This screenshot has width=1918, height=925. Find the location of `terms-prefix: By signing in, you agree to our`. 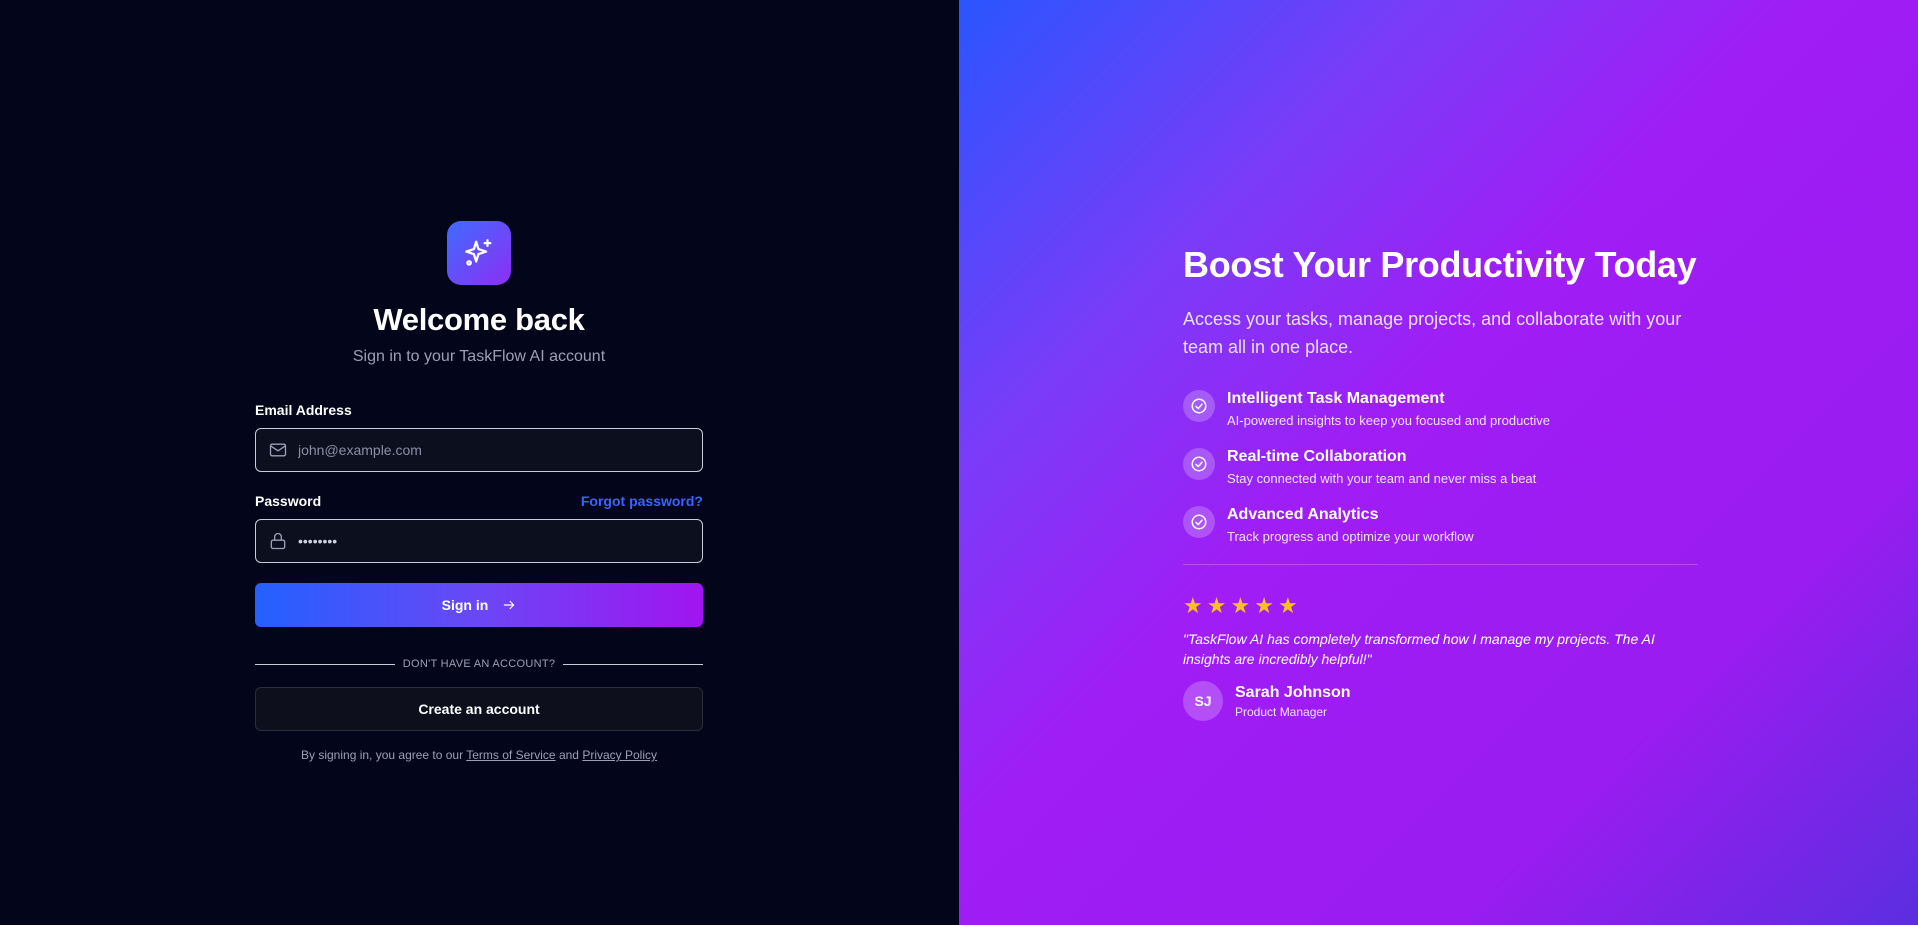

terms-prefix: By signing in, you agree to our is located at coordinates (382, 755).